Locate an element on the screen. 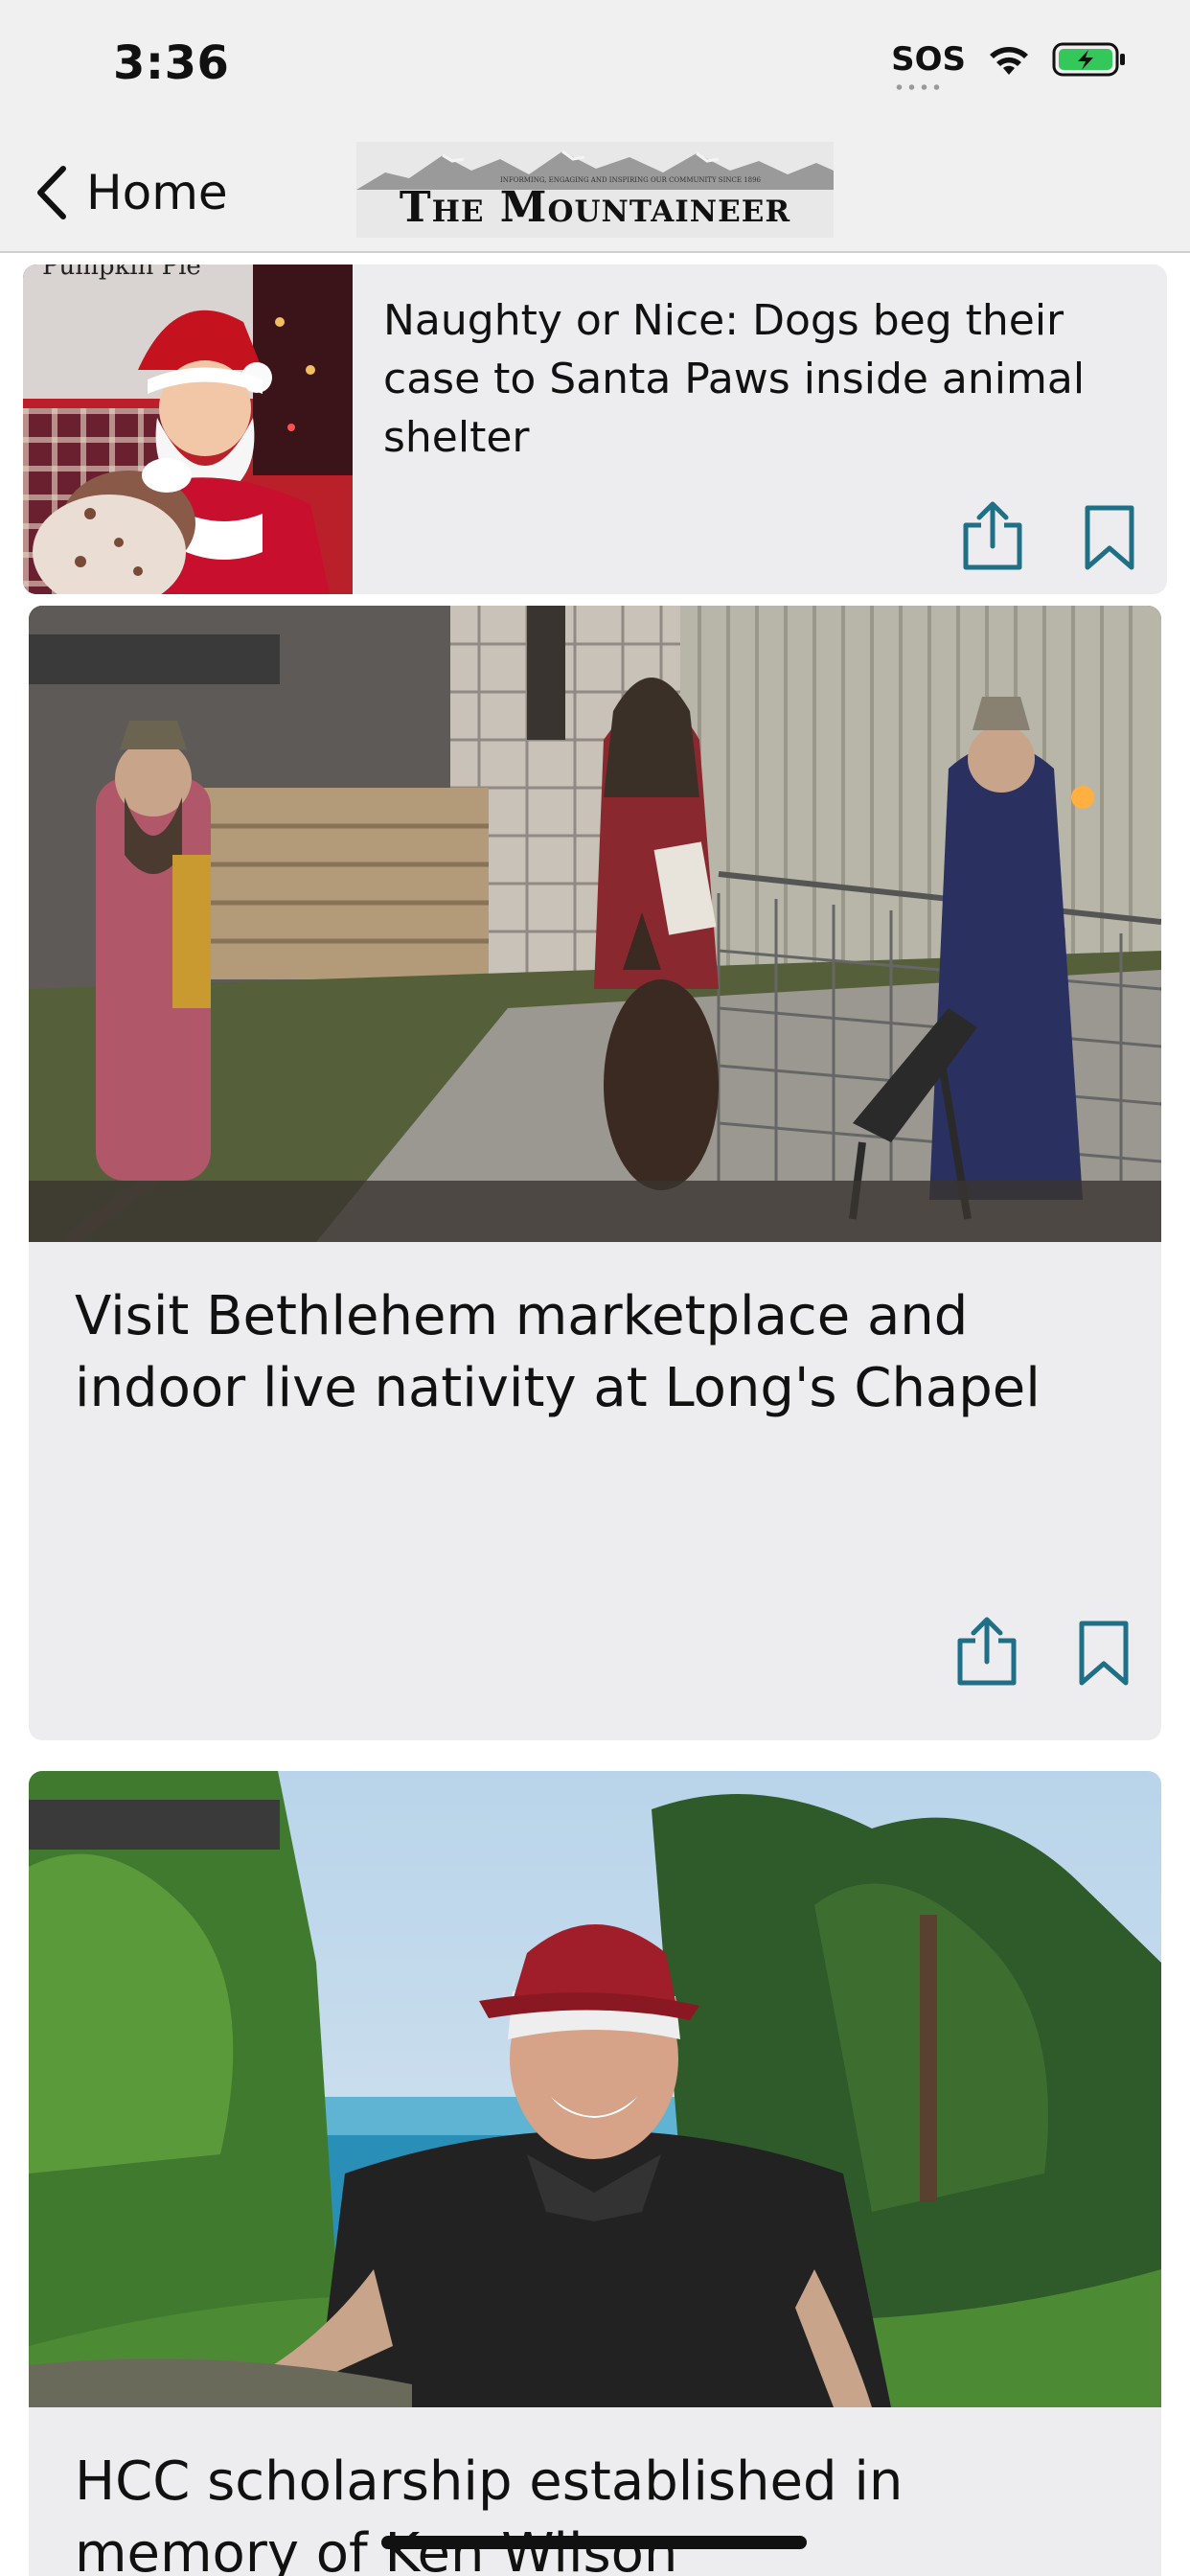 This screenshot has height=2576, width=1190. sos-indicator: SOS is located at coordinates (929, 65).